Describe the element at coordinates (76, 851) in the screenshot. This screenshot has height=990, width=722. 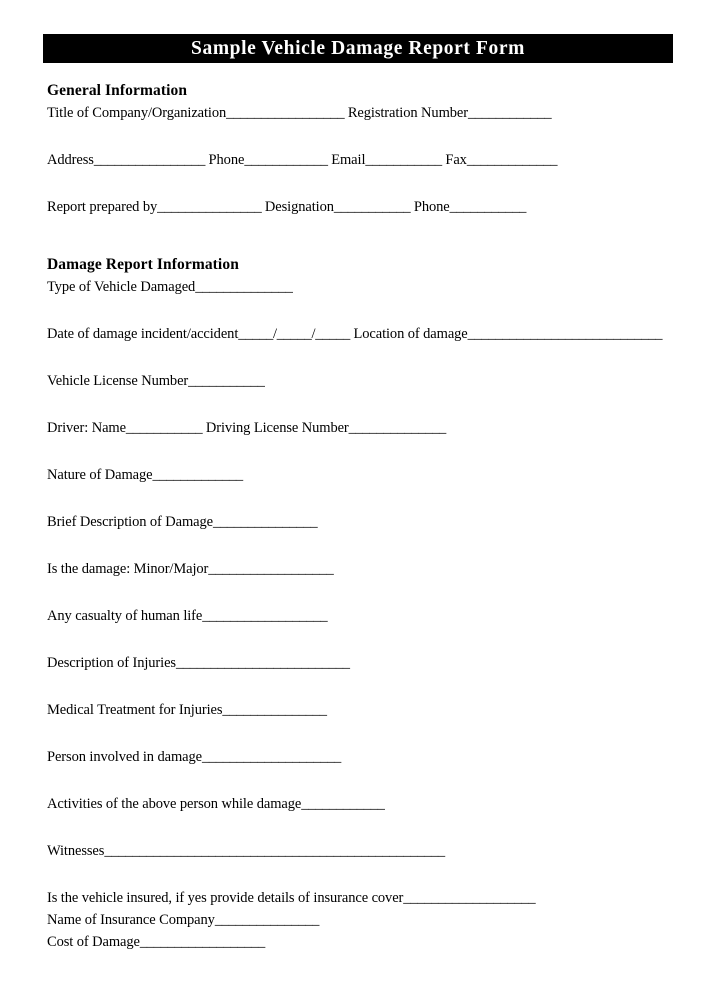
I see `field-label-witnesses: Witnesses` at that location.